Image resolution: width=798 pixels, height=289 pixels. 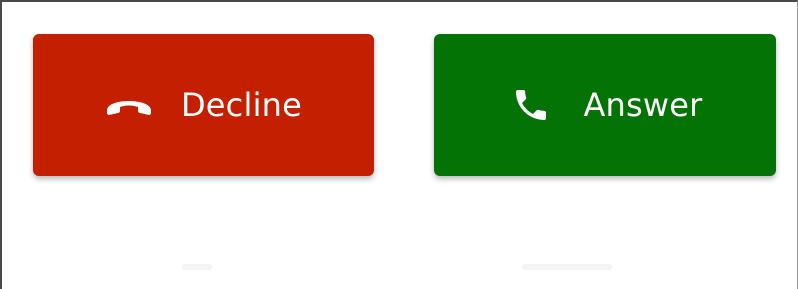 What do you see at coordinates (531, 105) in the screenshot?
I see `phone-icon` at bounding box center [531, 105].